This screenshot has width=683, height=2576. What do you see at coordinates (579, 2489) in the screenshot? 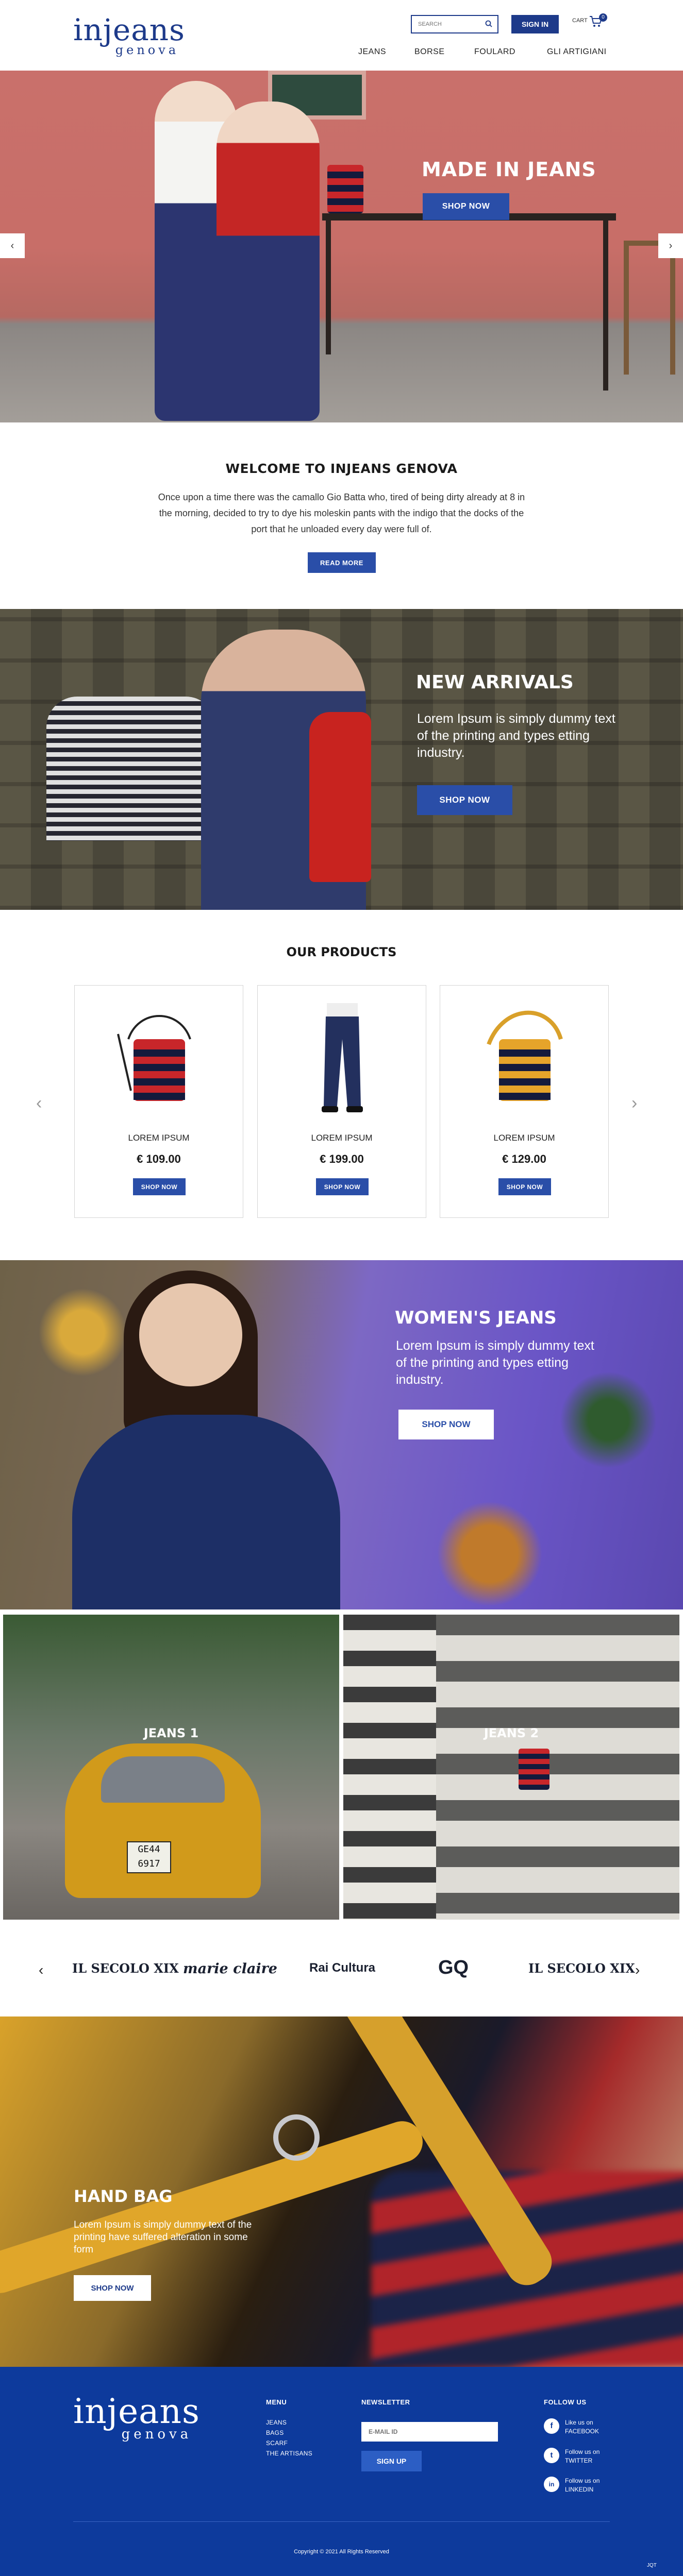
I see `social-network: LINKEDIN` at bounding box center [579, 2489].